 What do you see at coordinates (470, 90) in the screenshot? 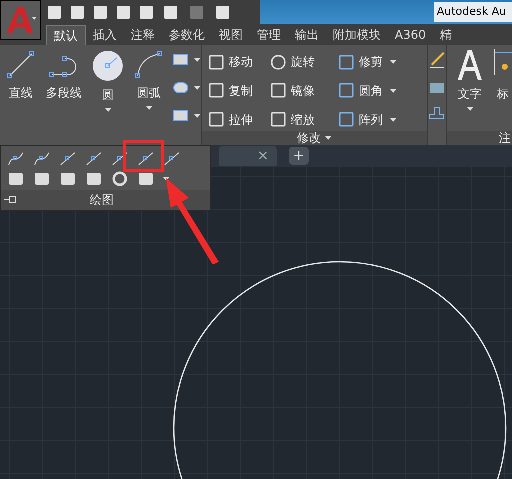
I see `annotation-tool-button: 文字` at bounding box center [470, 90].